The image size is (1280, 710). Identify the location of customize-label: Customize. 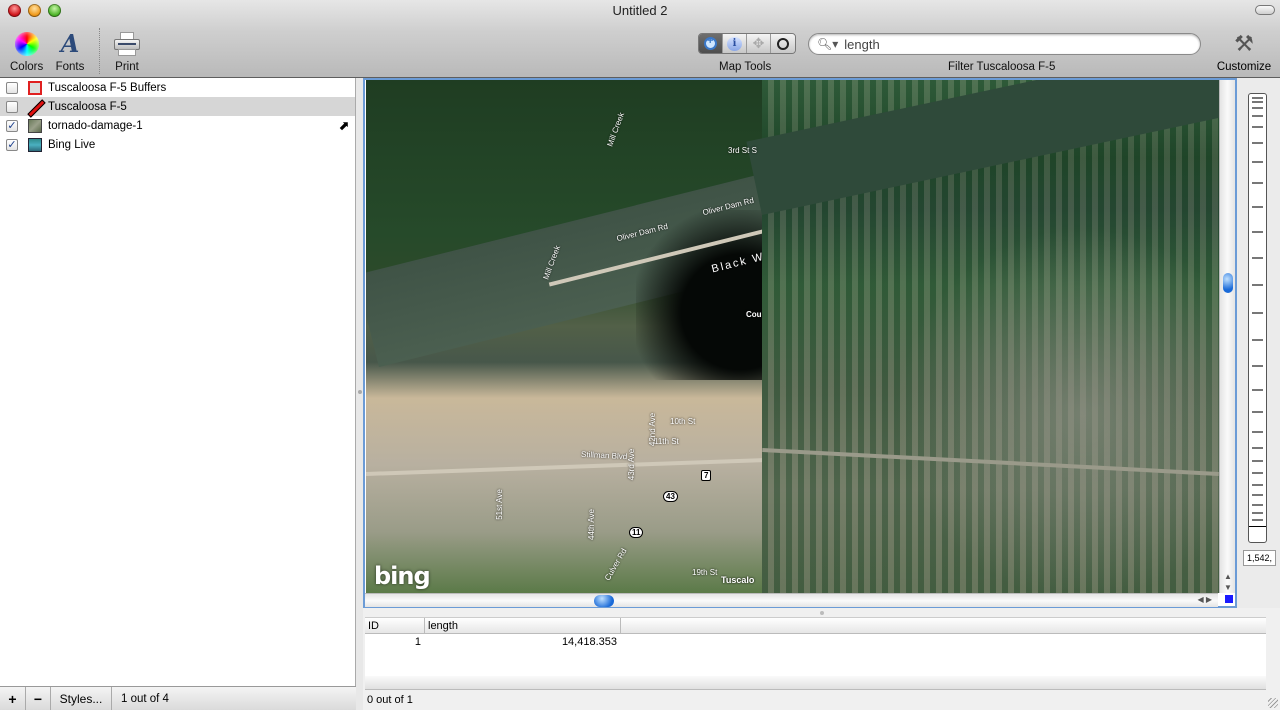
(1244, 67).